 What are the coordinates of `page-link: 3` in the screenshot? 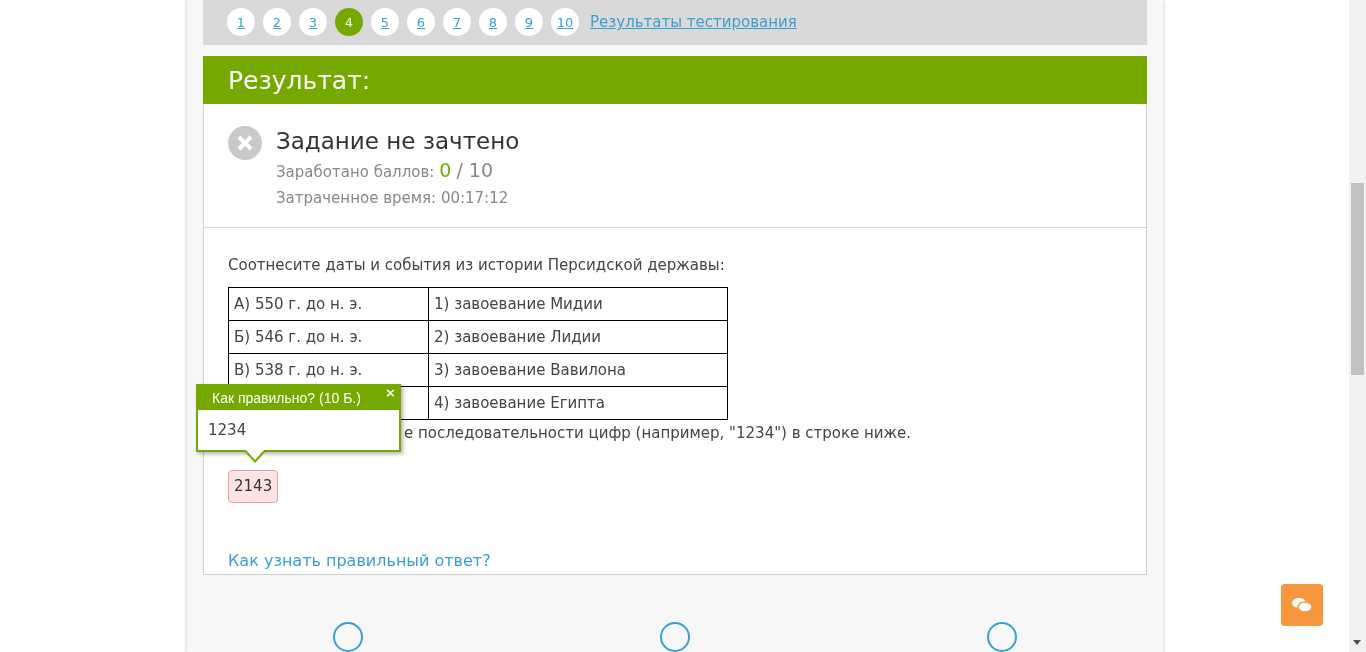 It's located at (313, 22).